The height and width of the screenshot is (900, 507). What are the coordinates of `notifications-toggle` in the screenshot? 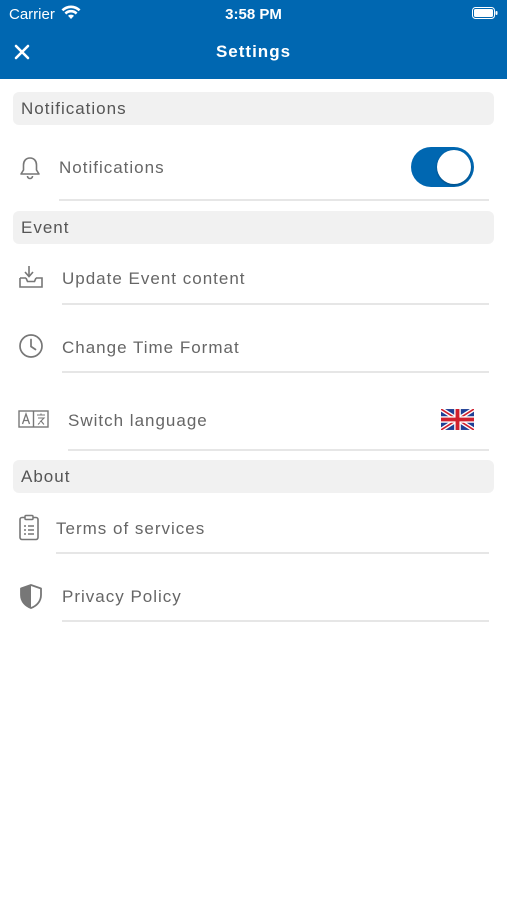 It's located at (442, 167).